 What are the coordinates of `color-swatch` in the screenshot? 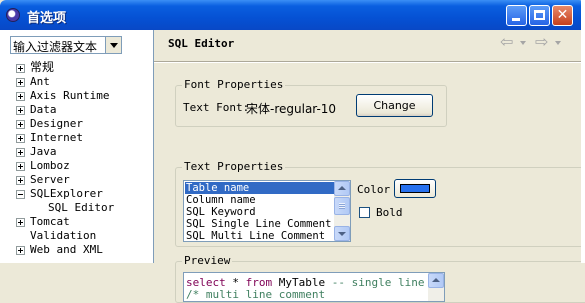 It's located at (415, 188).